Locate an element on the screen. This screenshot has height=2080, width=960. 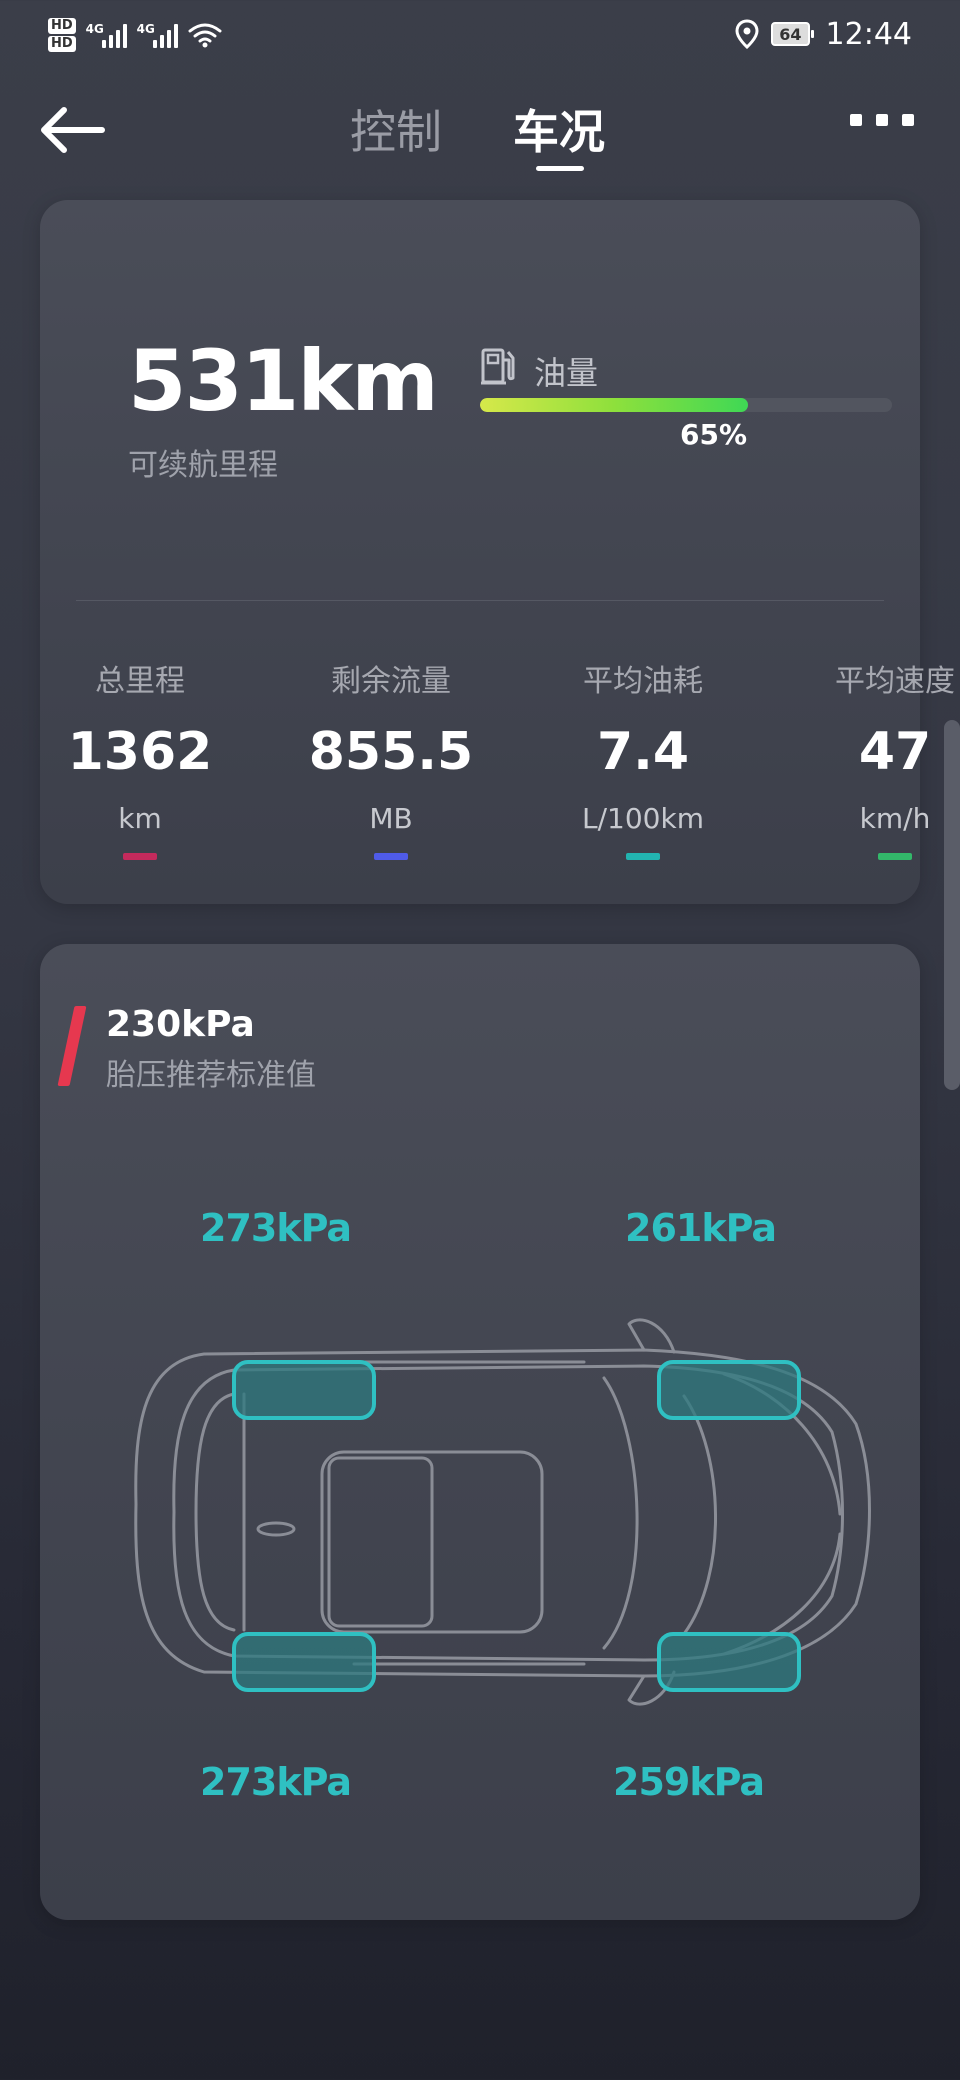
fuel-progress-bar is located at coordinates (686, 405).